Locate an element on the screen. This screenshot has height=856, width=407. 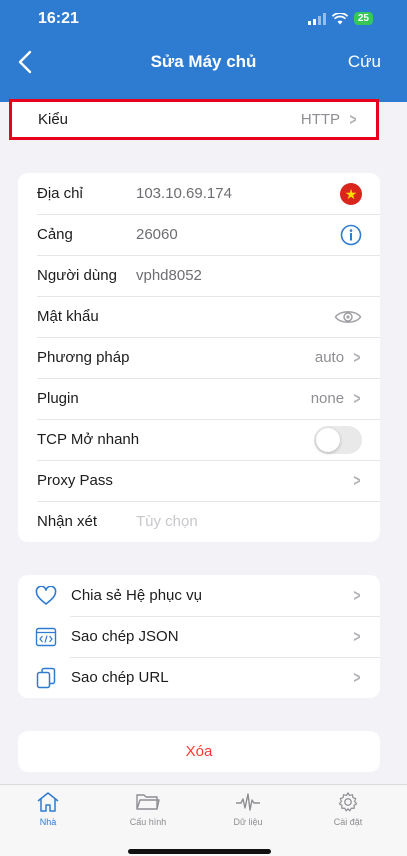
tab-bar: Nhà Cấu hình Dữ liệu Cài đặt is located at coordinates (203, 820).